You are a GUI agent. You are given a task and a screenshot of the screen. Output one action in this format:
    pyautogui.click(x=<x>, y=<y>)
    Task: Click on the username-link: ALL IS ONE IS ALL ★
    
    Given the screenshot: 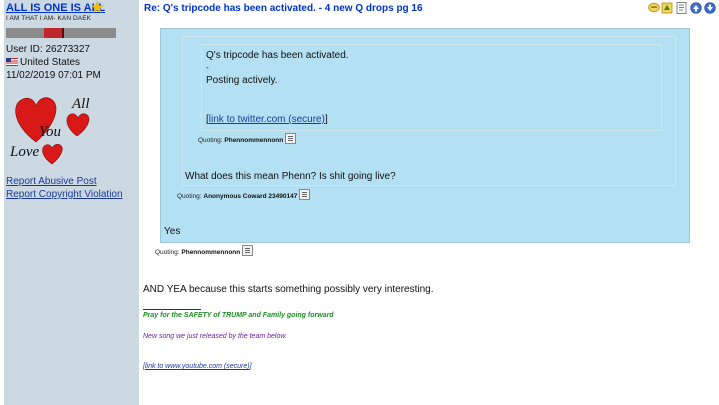 What is the action you would take?
    pyautogui.click(x=55, y=7)
    